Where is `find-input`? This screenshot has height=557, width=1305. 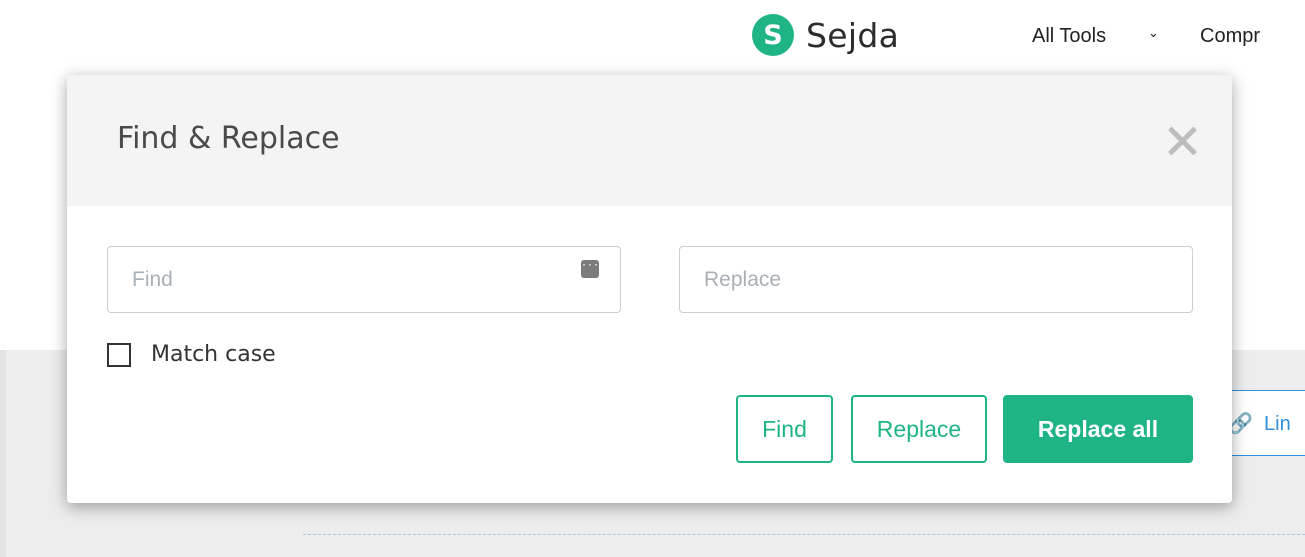
find-input is located at coordinates (364, 279).